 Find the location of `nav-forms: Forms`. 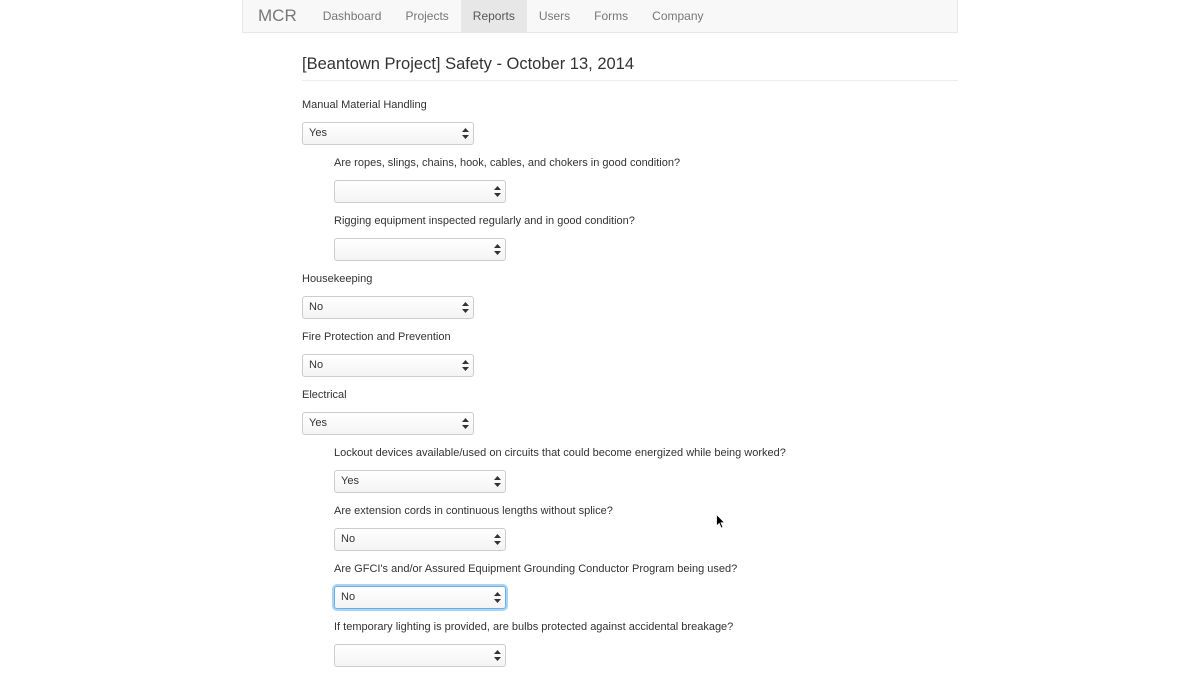

nav-forms: Forms is located at coordinates (611, 16).